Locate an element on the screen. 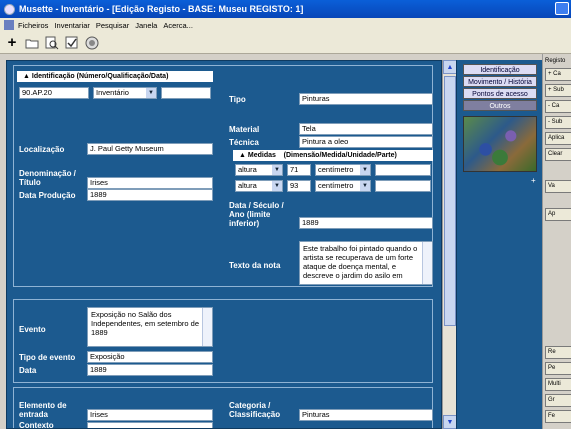 The image size is (571, 429). menu-janela: Janela is located at coordinates (146, 25).